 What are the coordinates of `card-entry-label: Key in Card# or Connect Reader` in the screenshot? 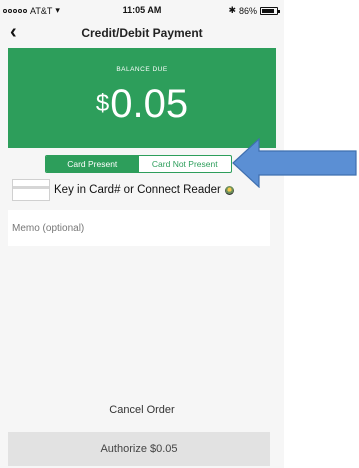 It's located at (137, 190).